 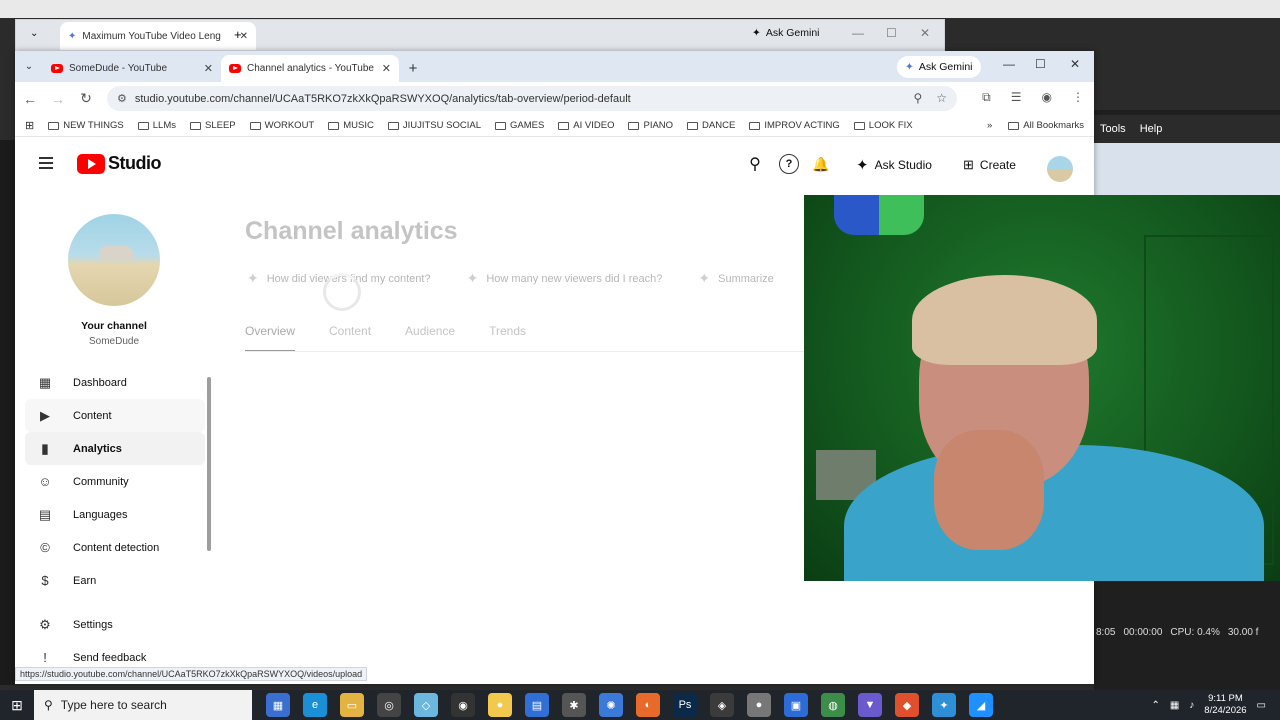 What do you see at coordinates (1016, 97) in the screenshot?
I see `media-icon: ☰` at bounding box center [1016, 97].